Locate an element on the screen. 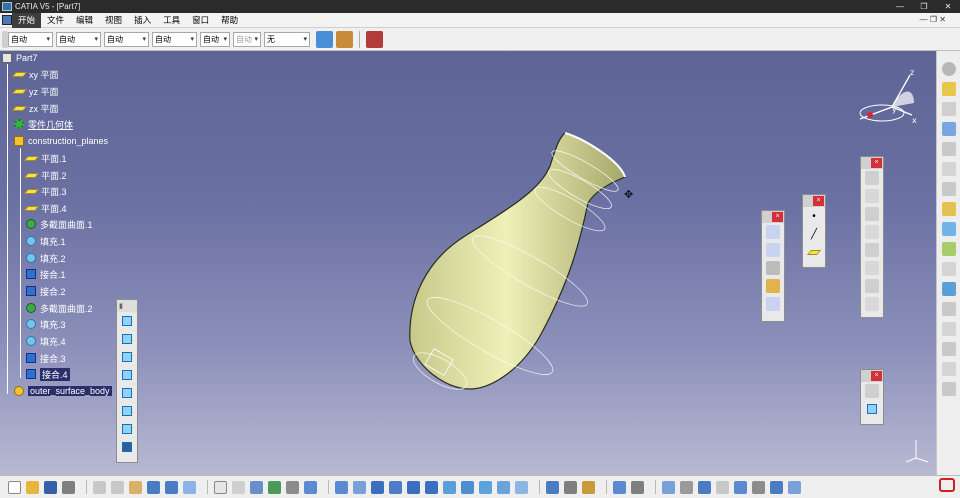 The image size is (960, 498). print-icon is located at coordinates (68, 487).